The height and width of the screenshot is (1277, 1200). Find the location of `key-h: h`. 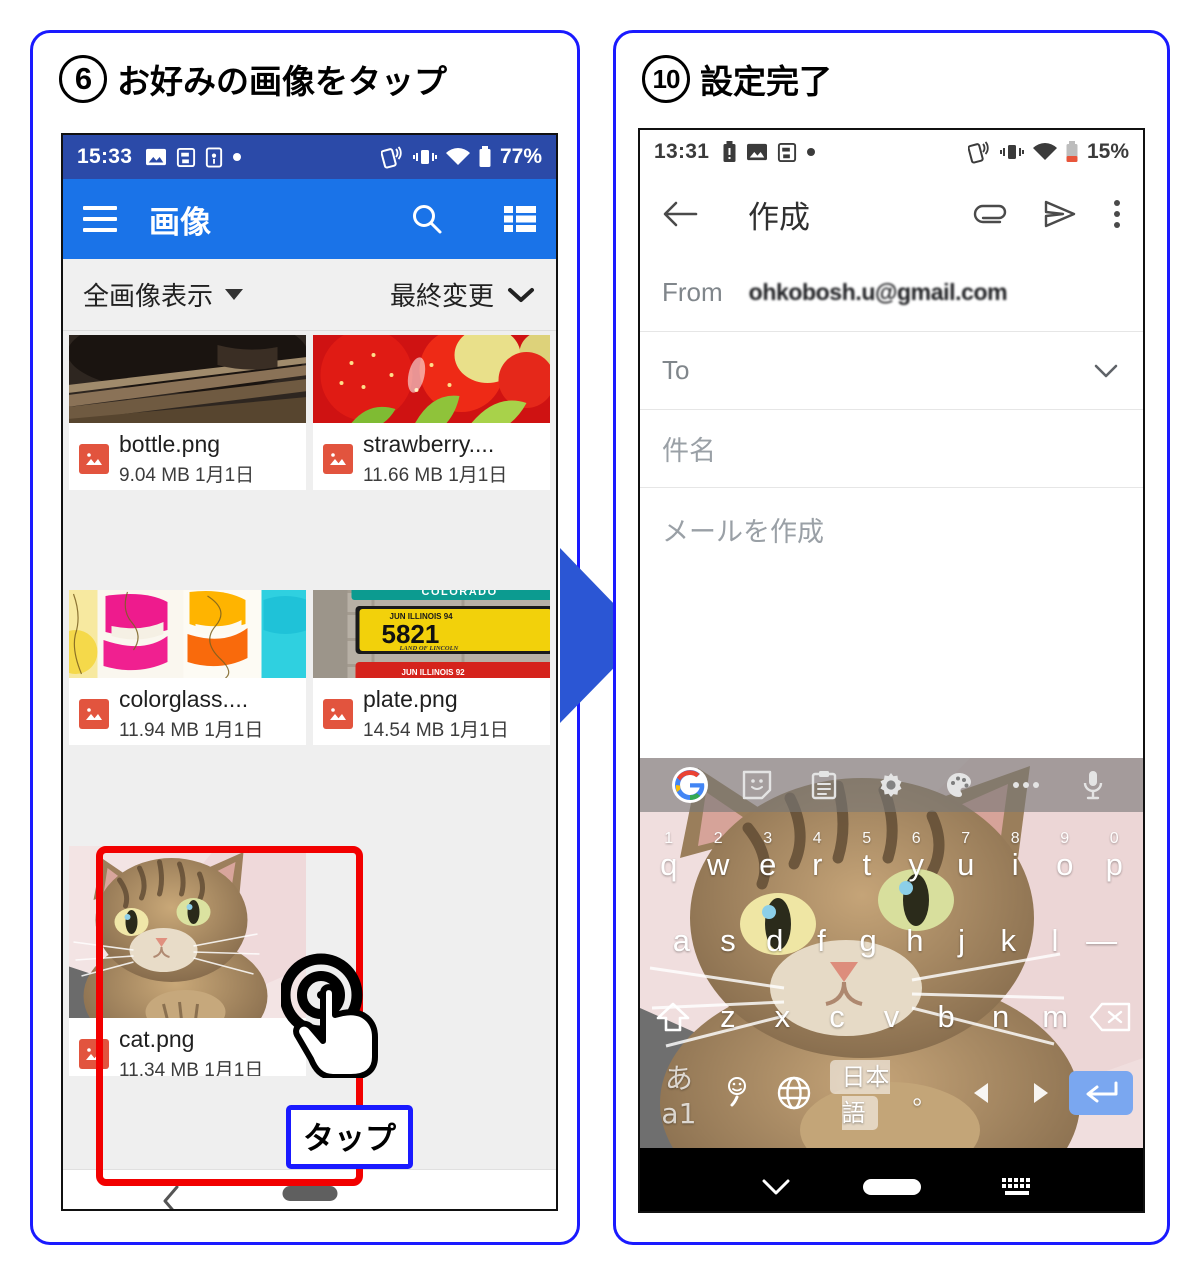

key-h: h is located at coordinates (915, 941).